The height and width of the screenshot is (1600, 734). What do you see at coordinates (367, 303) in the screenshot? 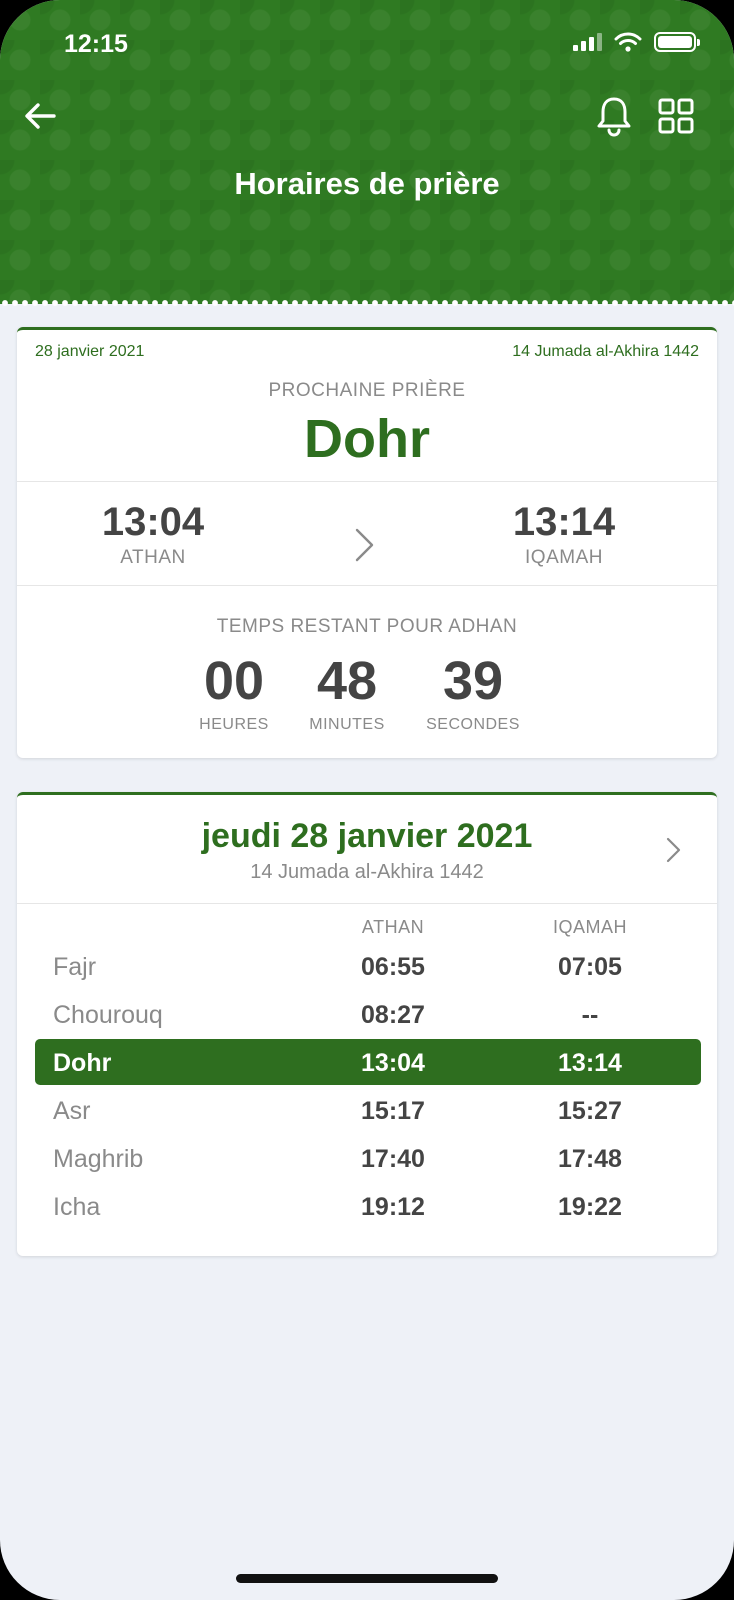
I see `header-scallop-border` at bounding box center [367, 303].